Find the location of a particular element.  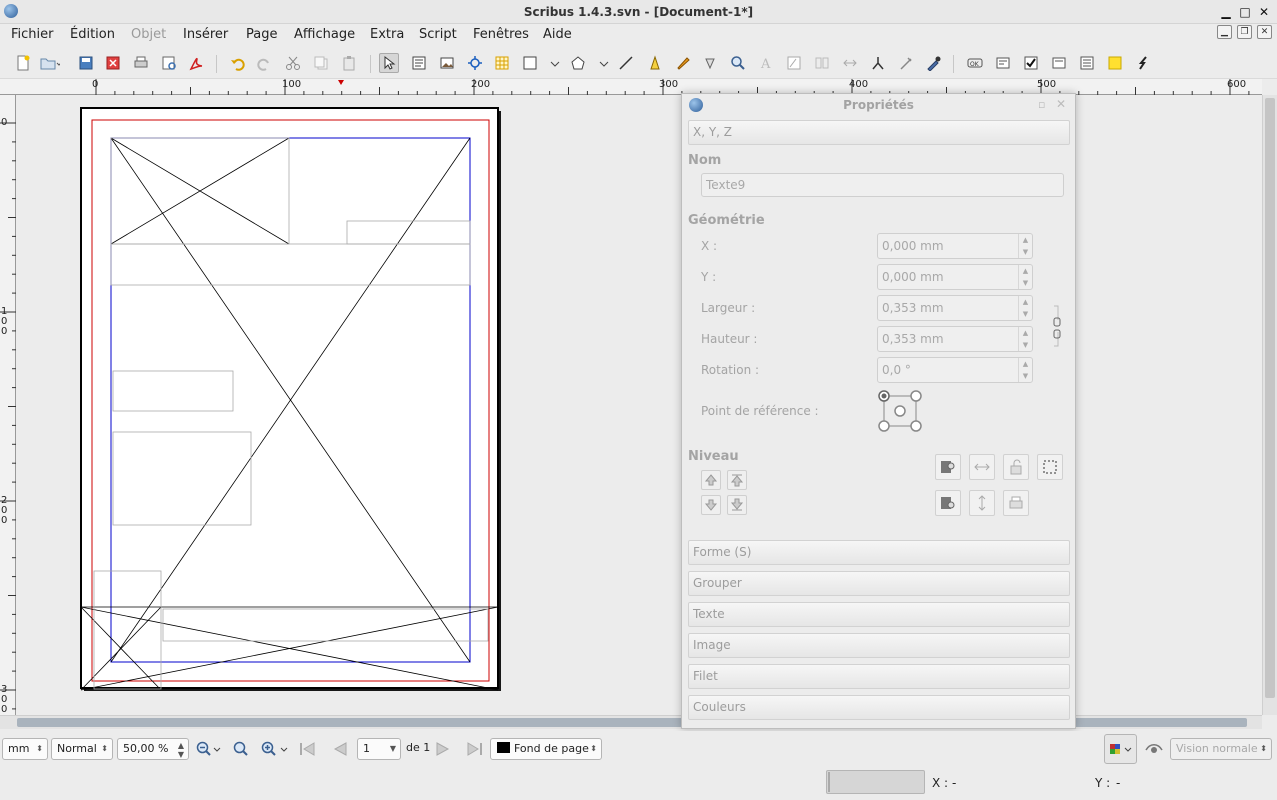

measure-icon is located at coordinates (878, 63).